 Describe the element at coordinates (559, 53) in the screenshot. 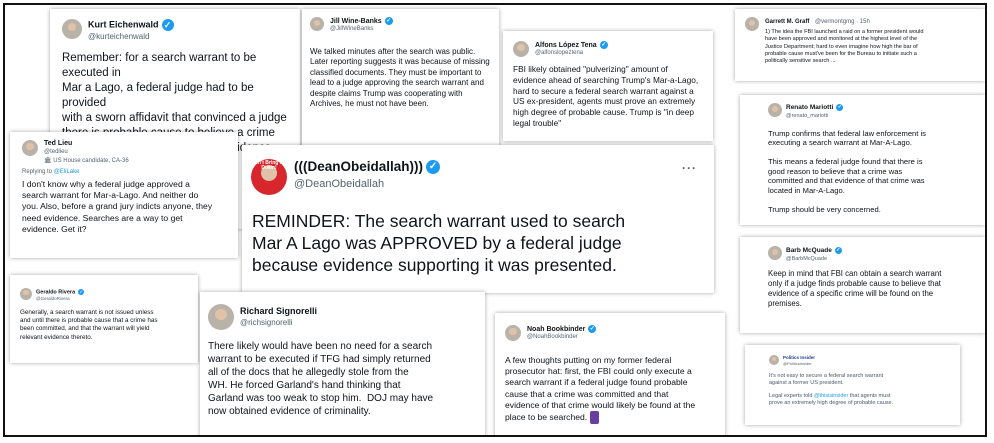

I see `author-handle: @alfonslopeztena` at that location.